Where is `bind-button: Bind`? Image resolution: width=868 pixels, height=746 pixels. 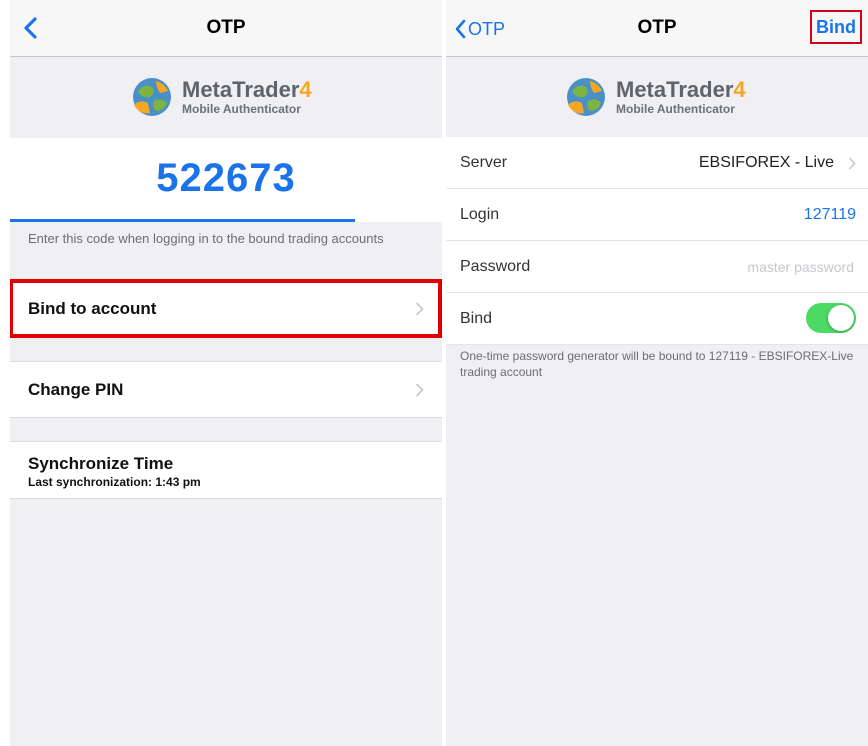
bind-button: Bind is located at coordinates (836, 27).